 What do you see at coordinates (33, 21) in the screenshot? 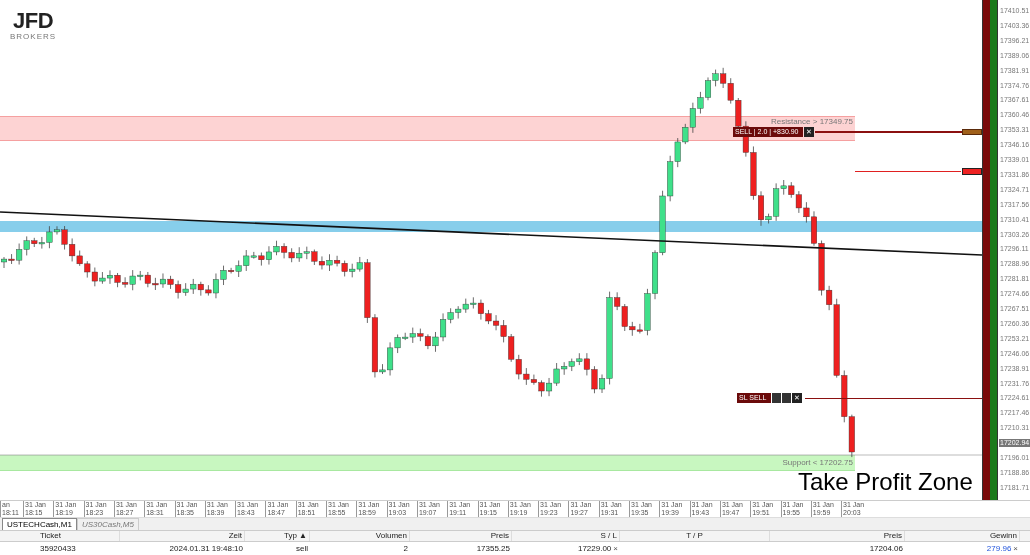
I see `logo-wordmark: JFD` at bounding box center [33, 21].